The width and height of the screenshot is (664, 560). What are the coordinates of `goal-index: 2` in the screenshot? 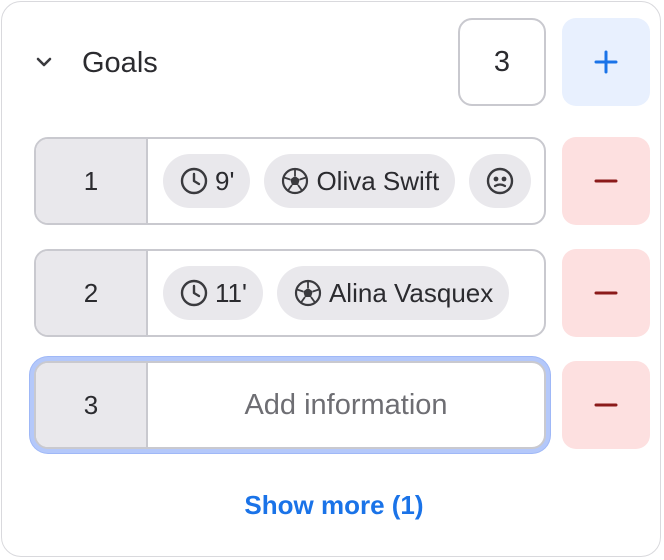 It's located at (92, 293).